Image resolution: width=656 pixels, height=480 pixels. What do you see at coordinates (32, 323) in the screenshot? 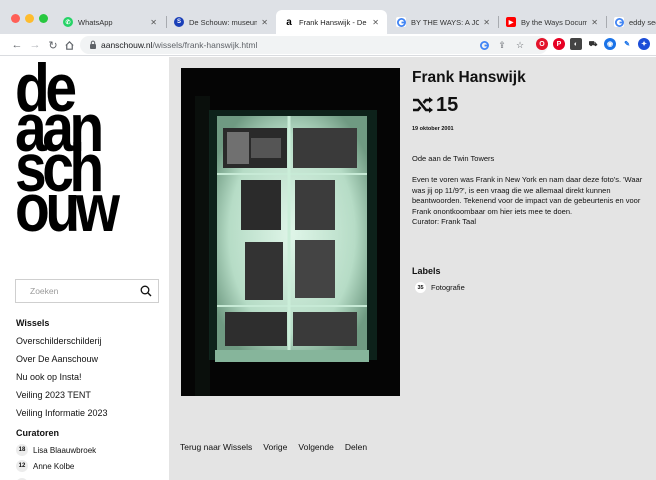
I see `wissels-heading: Wissels` at bounding box center [32, 323].